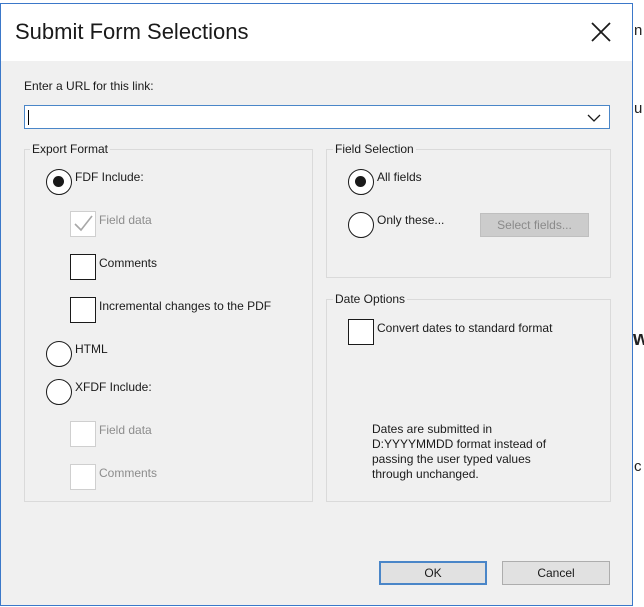 This screenshot has width=644, height=607. What do you see at coordinates (370, 299) in the screenshot?
I see `date-options-legend: Date Options` at bounding box center [370, 299].